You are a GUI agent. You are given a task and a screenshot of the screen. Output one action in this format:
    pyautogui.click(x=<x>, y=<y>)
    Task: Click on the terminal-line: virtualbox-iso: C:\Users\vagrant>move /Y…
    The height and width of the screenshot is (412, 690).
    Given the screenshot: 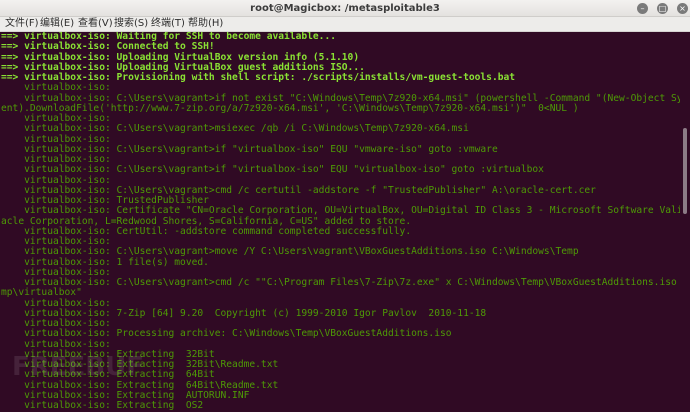 What is the action you would take?
    pyautogui.click(x=290, y=252)
    